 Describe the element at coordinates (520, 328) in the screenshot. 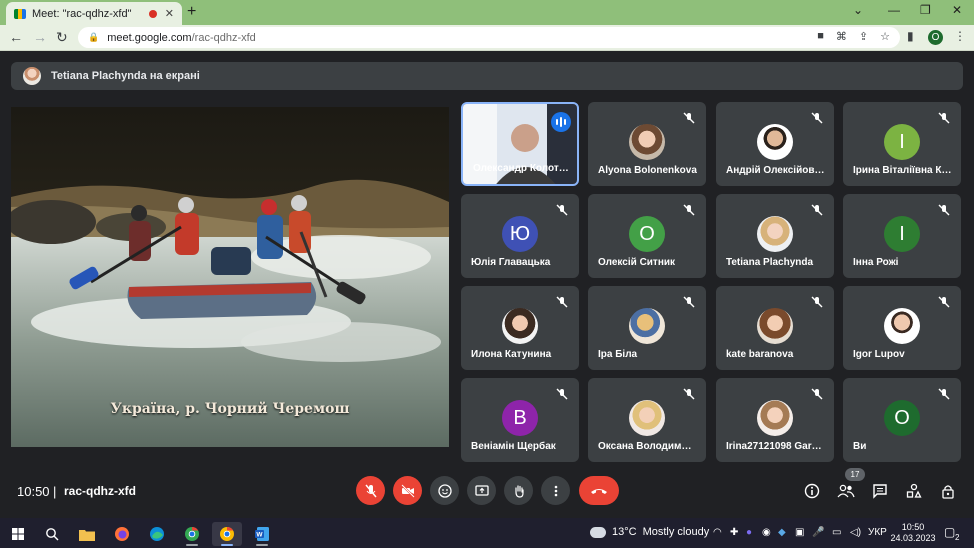

I see `participant-tile: Илона Катунина` at that location.